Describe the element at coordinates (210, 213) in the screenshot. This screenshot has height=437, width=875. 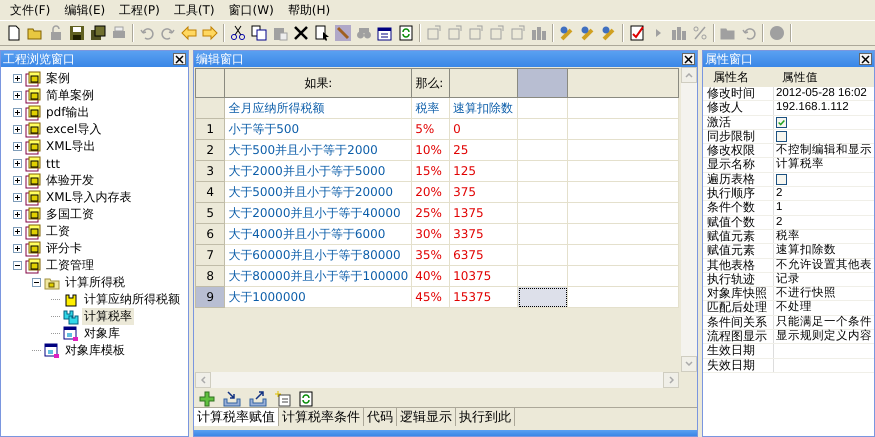
I see `row-header: 5` at that location.